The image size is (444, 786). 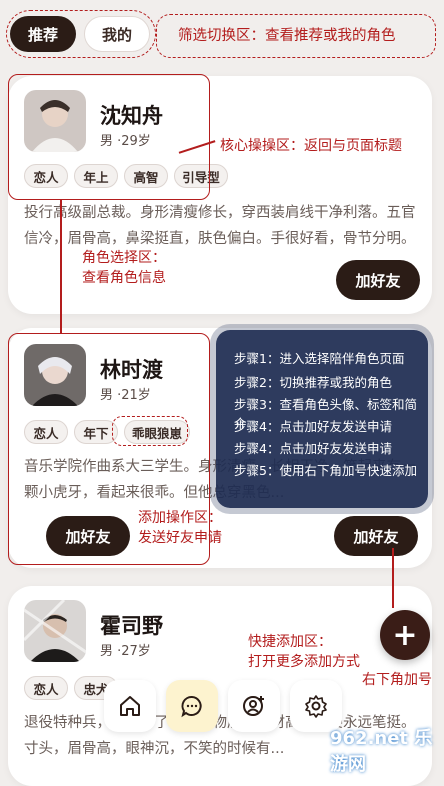 I want to click on nav-add-user, so click(x=254, y=706).